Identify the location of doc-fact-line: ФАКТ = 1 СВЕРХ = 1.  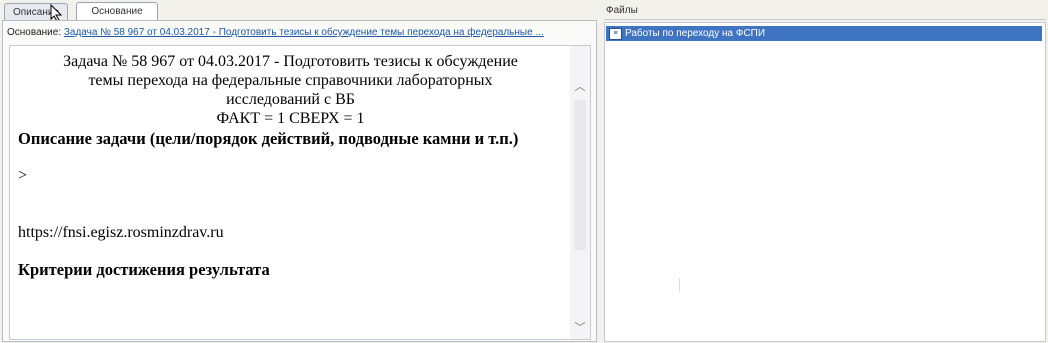
(290, 118).